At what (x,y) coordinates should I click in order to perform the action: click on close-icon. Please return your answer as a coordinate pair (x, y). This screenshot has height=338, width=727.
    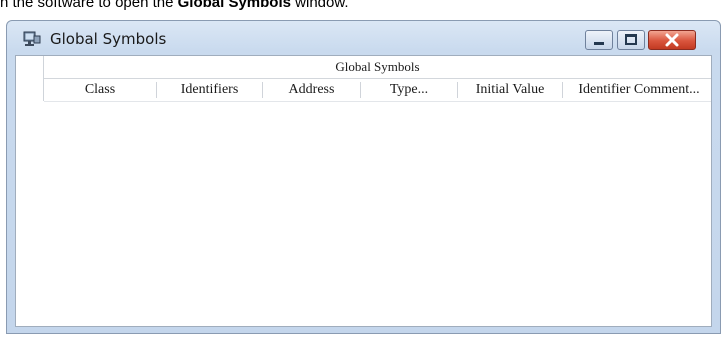
    Looking at the image, I should click on (672, 40).